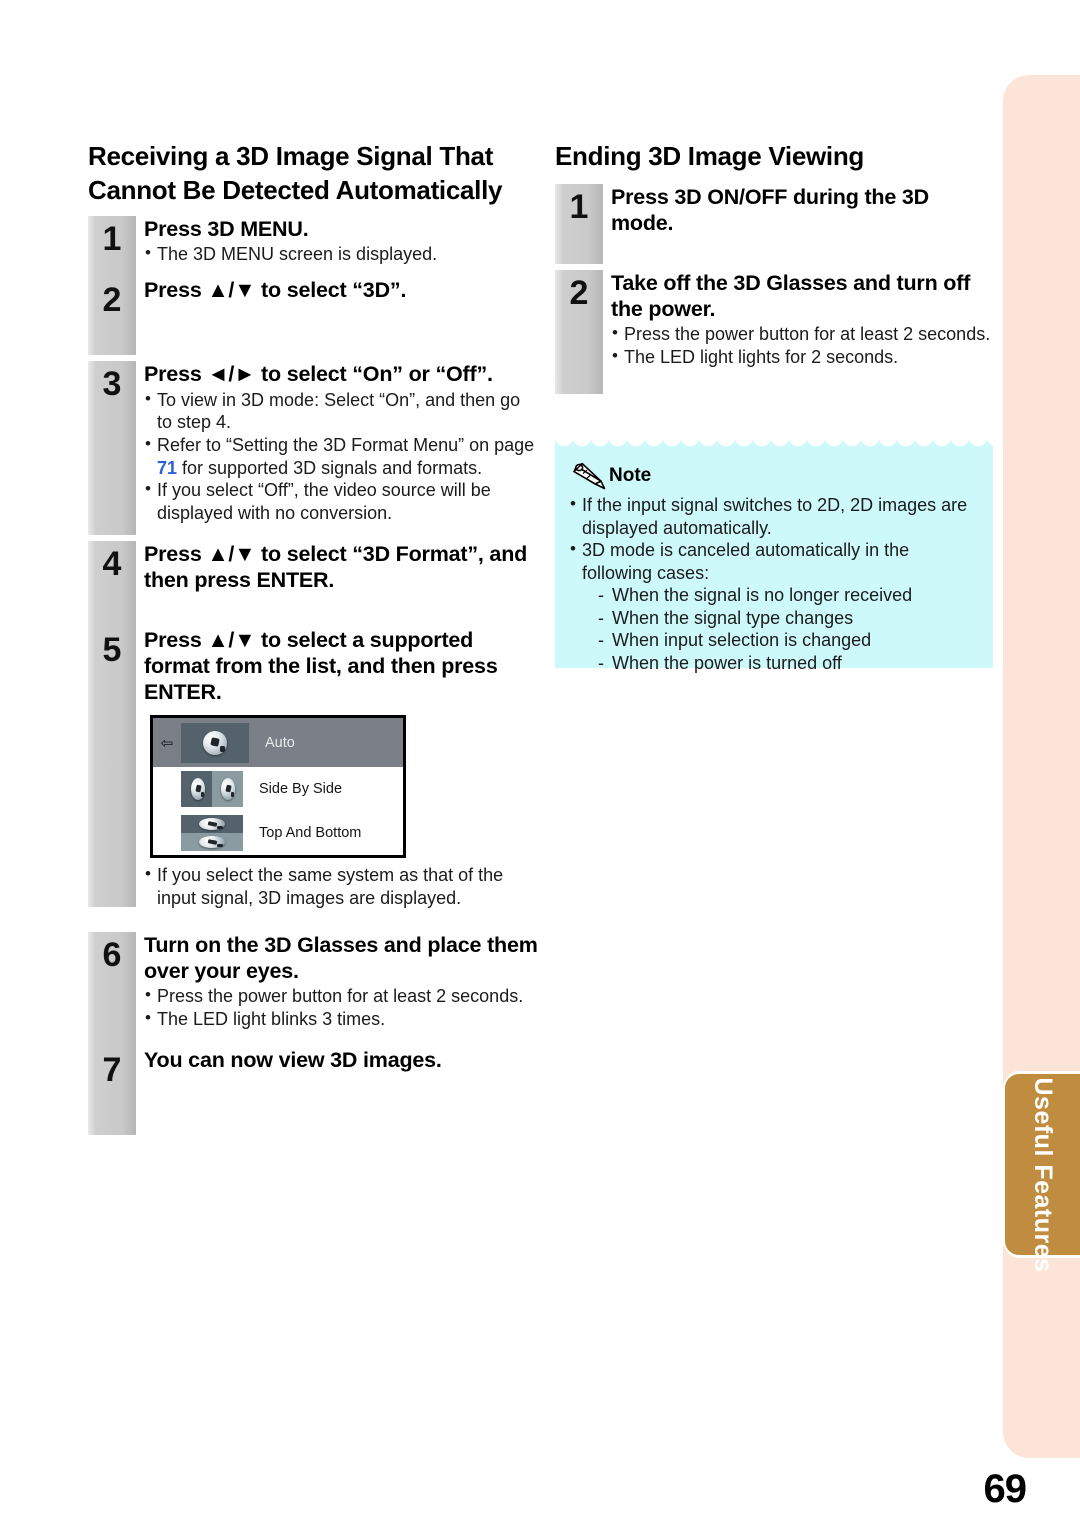  I want to click on bullet-text-post: for supported 3D signals and formats., so click(330, 467).